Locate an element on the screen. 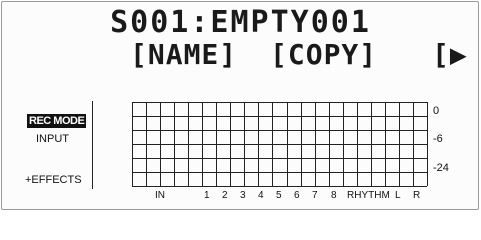 The height and width of the screenshot is (240, 481). meter-scale-label: -6 is located at coordinates (438, 139).